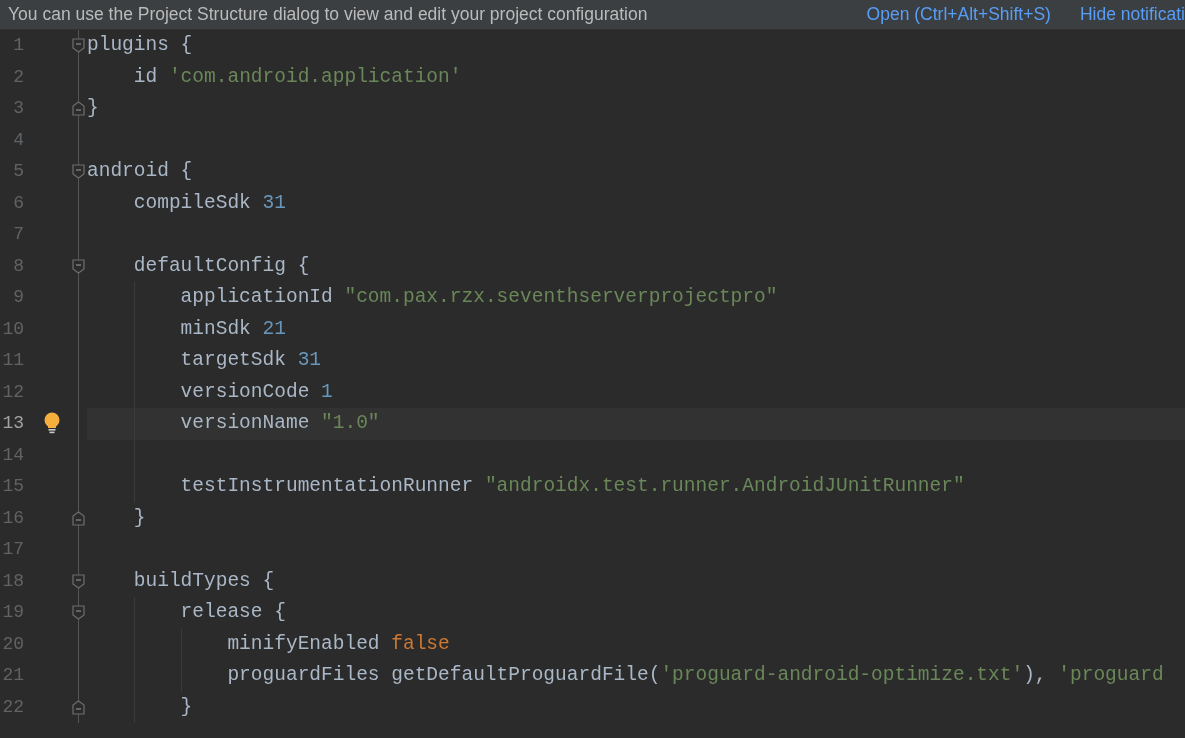 This screenshot has height=738, width=1185. Describe the element at coordinates (12, 361) in the screenshot. I see `line-number: 11` at that location.